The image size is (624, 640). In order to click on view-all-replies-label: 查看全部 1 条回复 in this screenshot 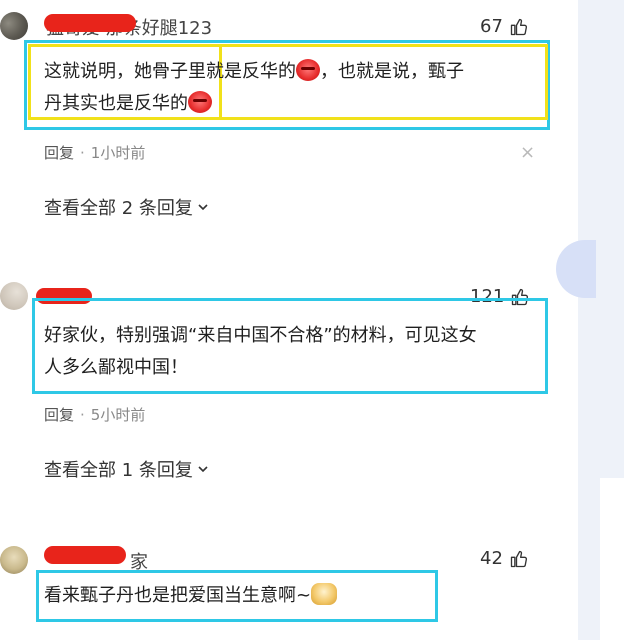, I will do `click(118, 470)`.